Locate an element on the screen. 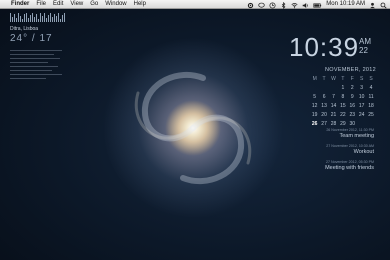  calendar-day: 26 is located at coordinates (314, 124).